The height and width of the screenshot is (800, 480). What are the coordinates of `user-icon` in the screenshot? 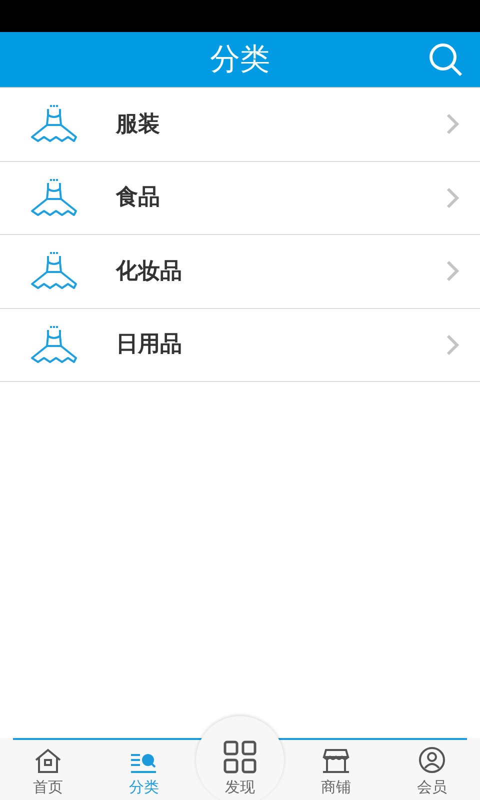 It's located at (432, 760).